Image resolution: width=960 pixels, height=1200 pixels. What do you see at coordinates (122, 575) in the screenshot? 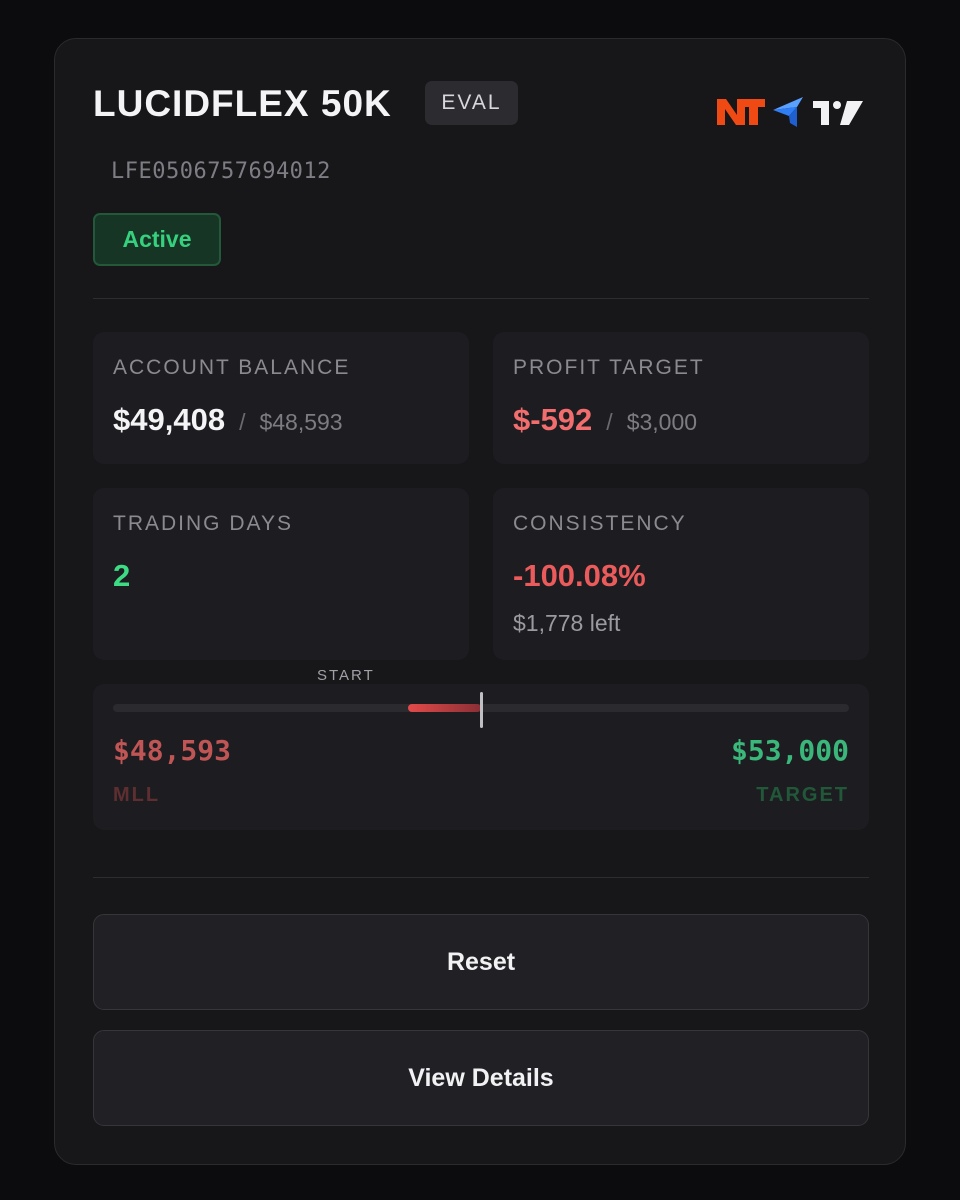
I see `trading-days-value: 2` at bounding box center [122, 575].